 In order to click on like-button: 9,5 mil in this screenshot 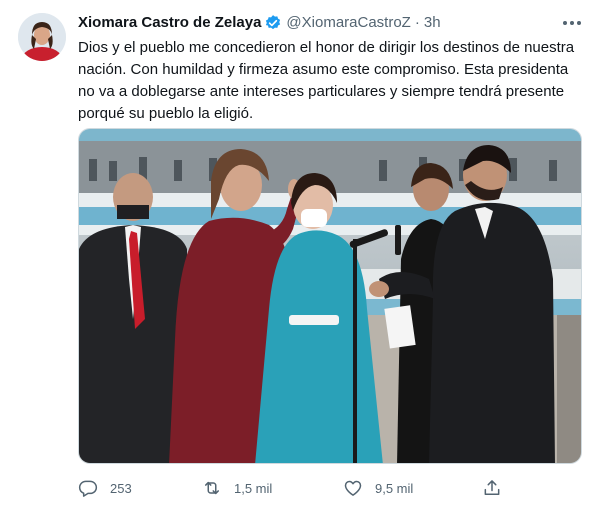, I will do `click(378, 488)`.